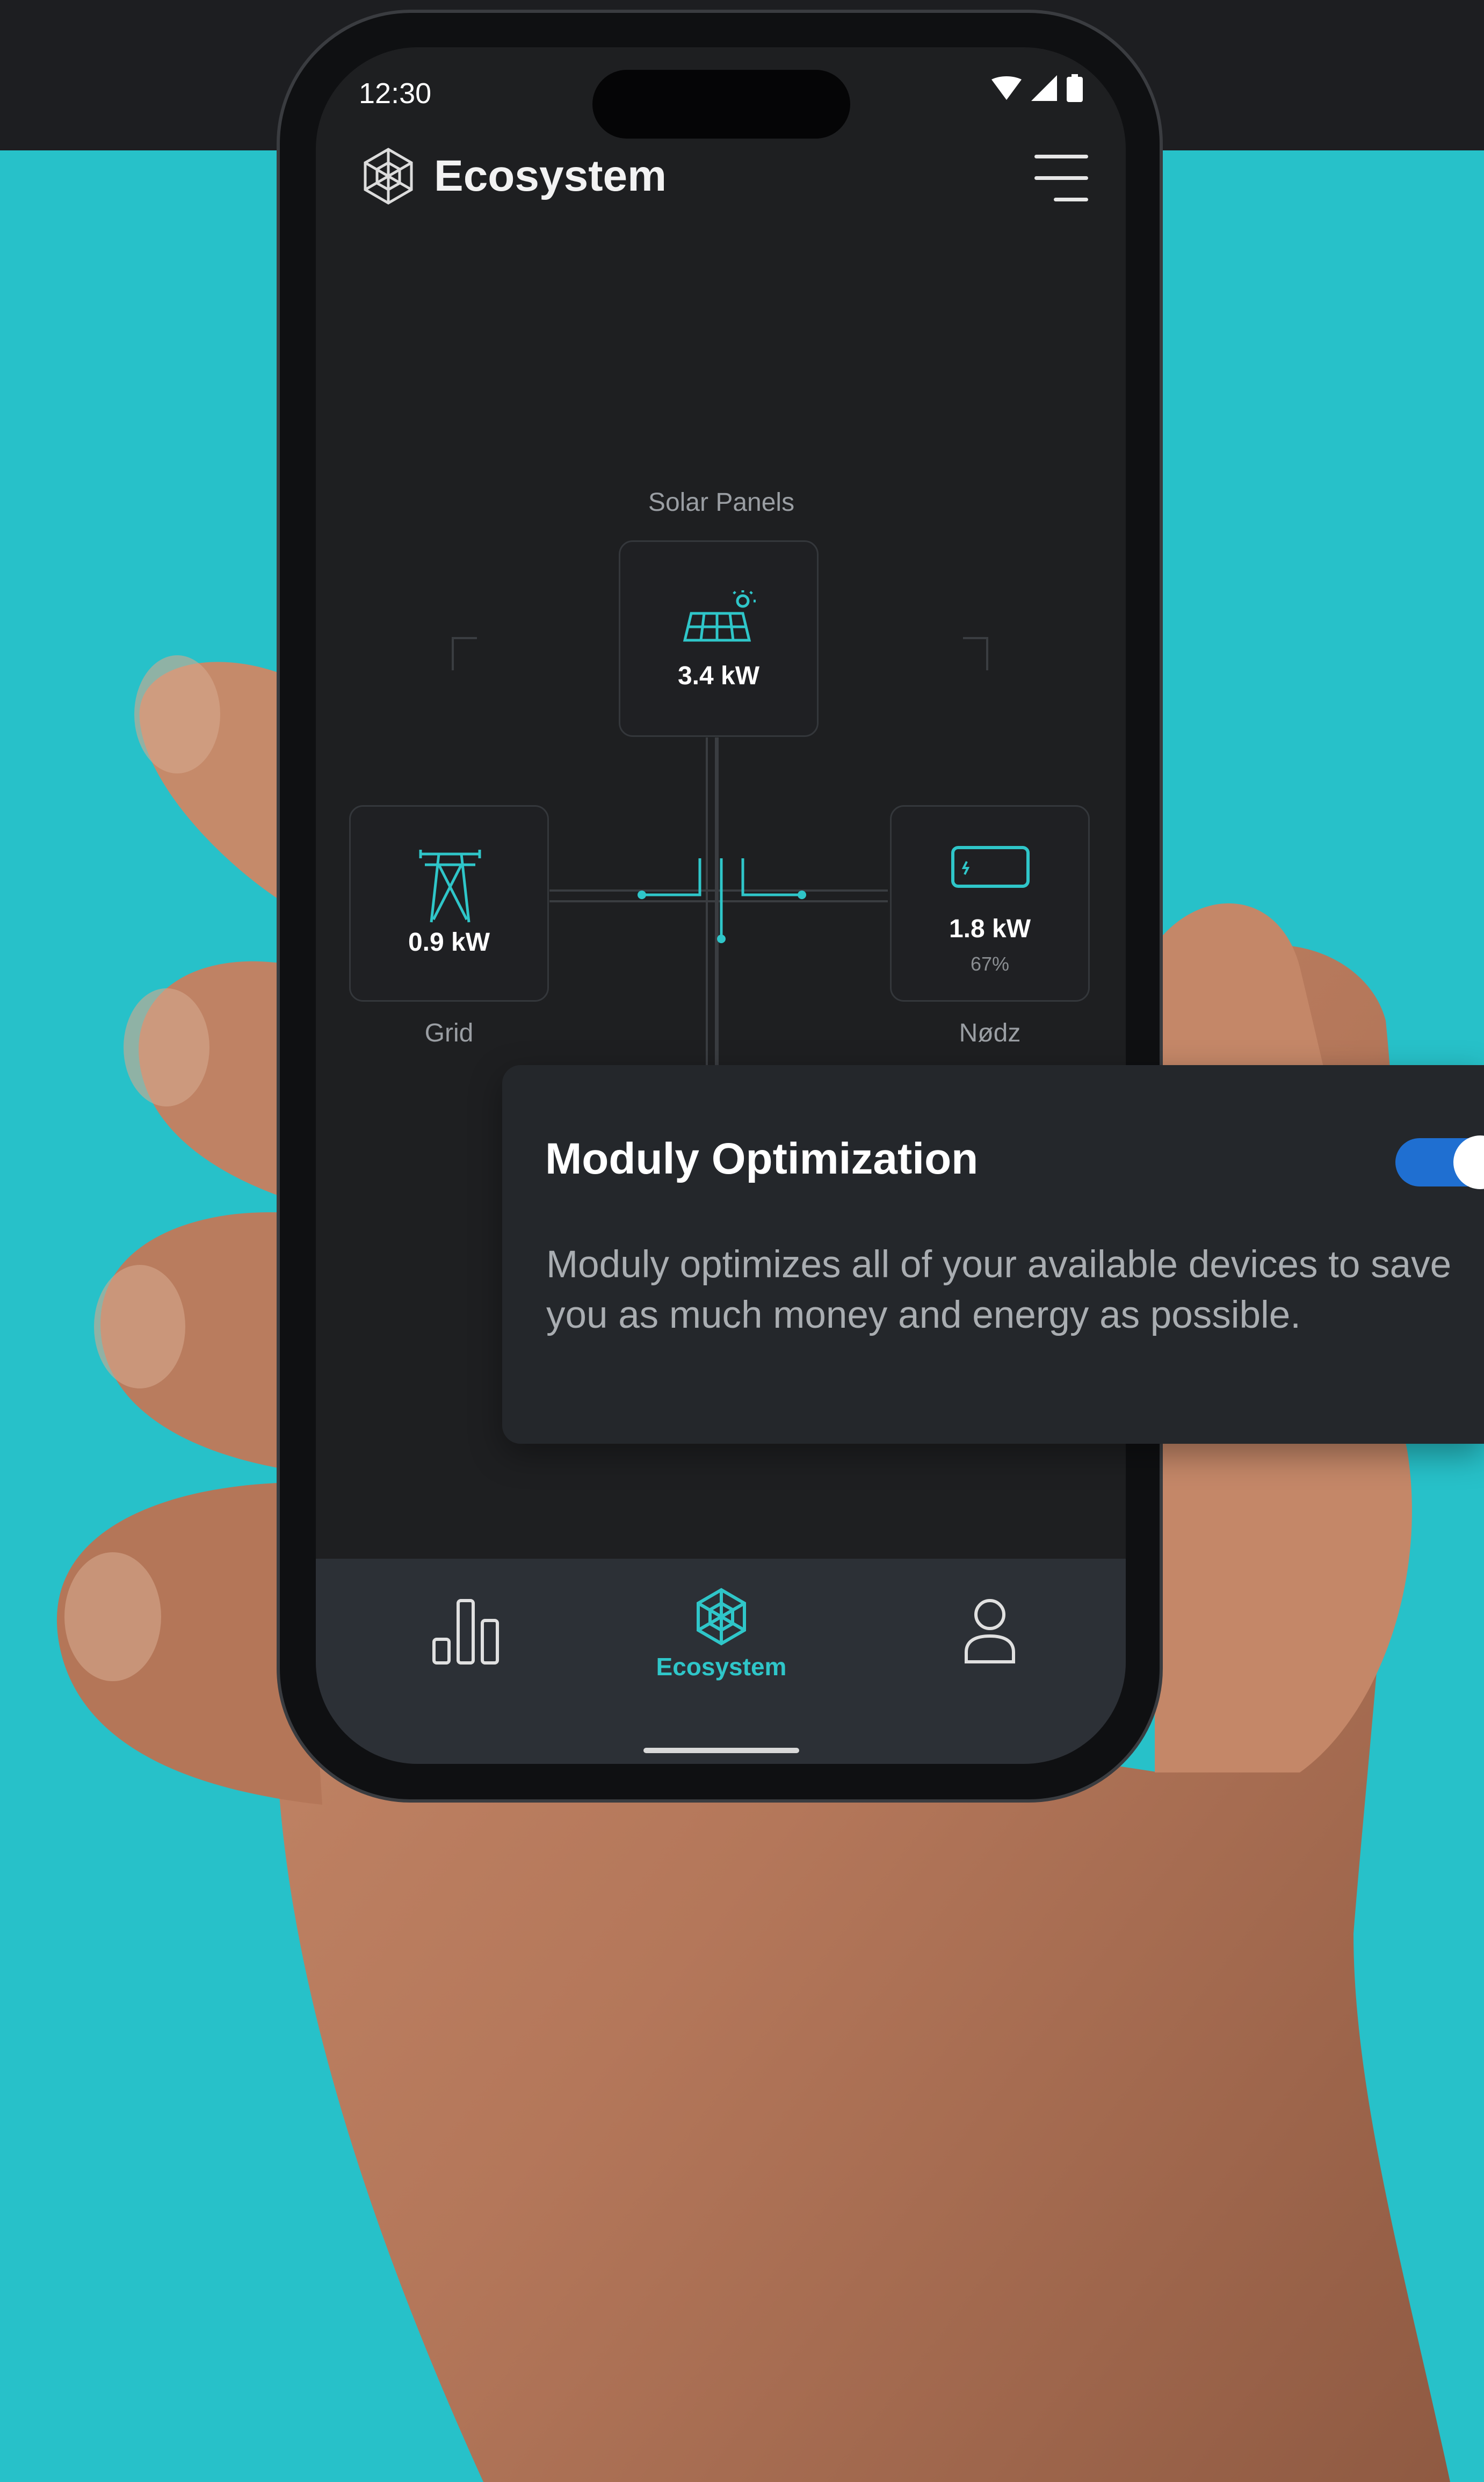  What do you see at coordinates (990, 867) in the screenshot?
I see `battery-device-icon` at bounding box center [990, 867].